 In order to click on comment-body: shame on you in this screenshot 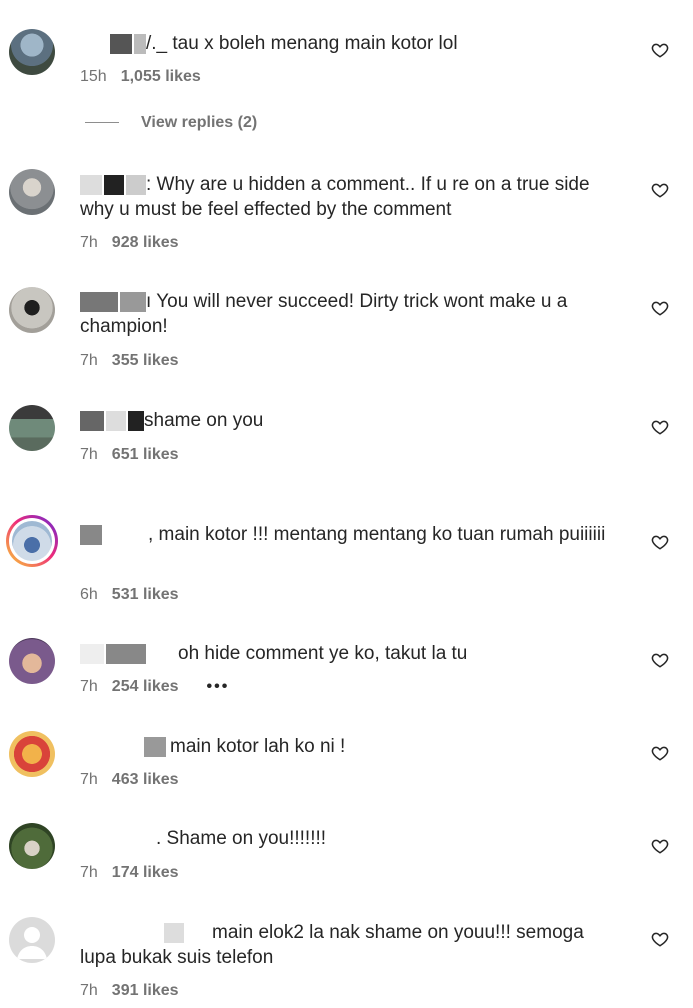, I will do `click(204, 420)`.